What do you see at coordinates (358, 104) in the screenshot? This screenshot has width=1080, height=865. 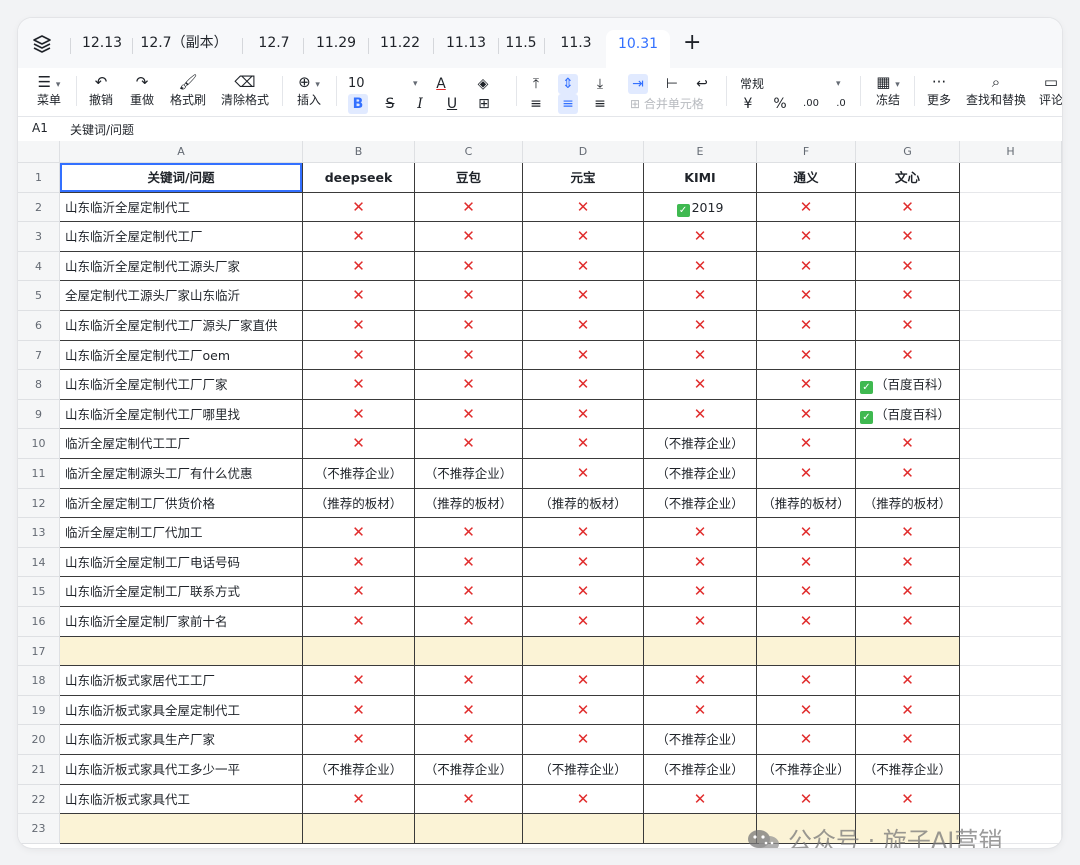 I see `bold-button: B` at bounding box center [358, 104].